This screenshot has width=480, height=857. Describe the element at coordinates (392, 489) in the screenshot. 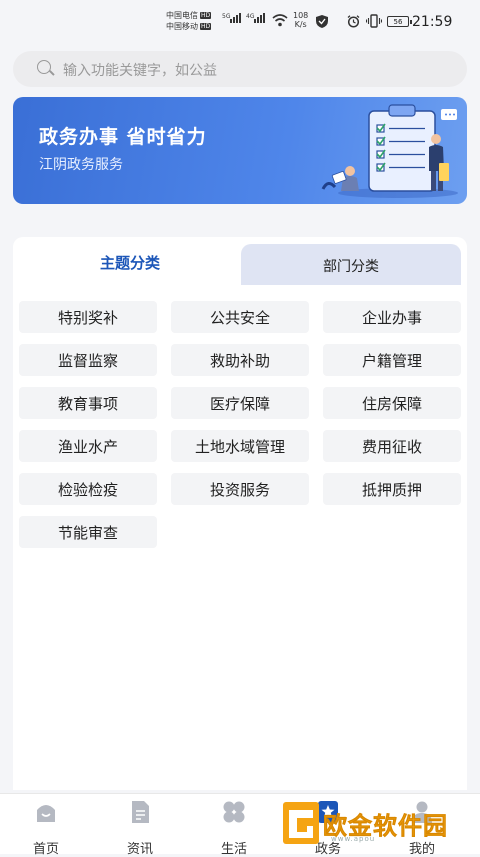

I see `category-item: 抵押质押` at that location.